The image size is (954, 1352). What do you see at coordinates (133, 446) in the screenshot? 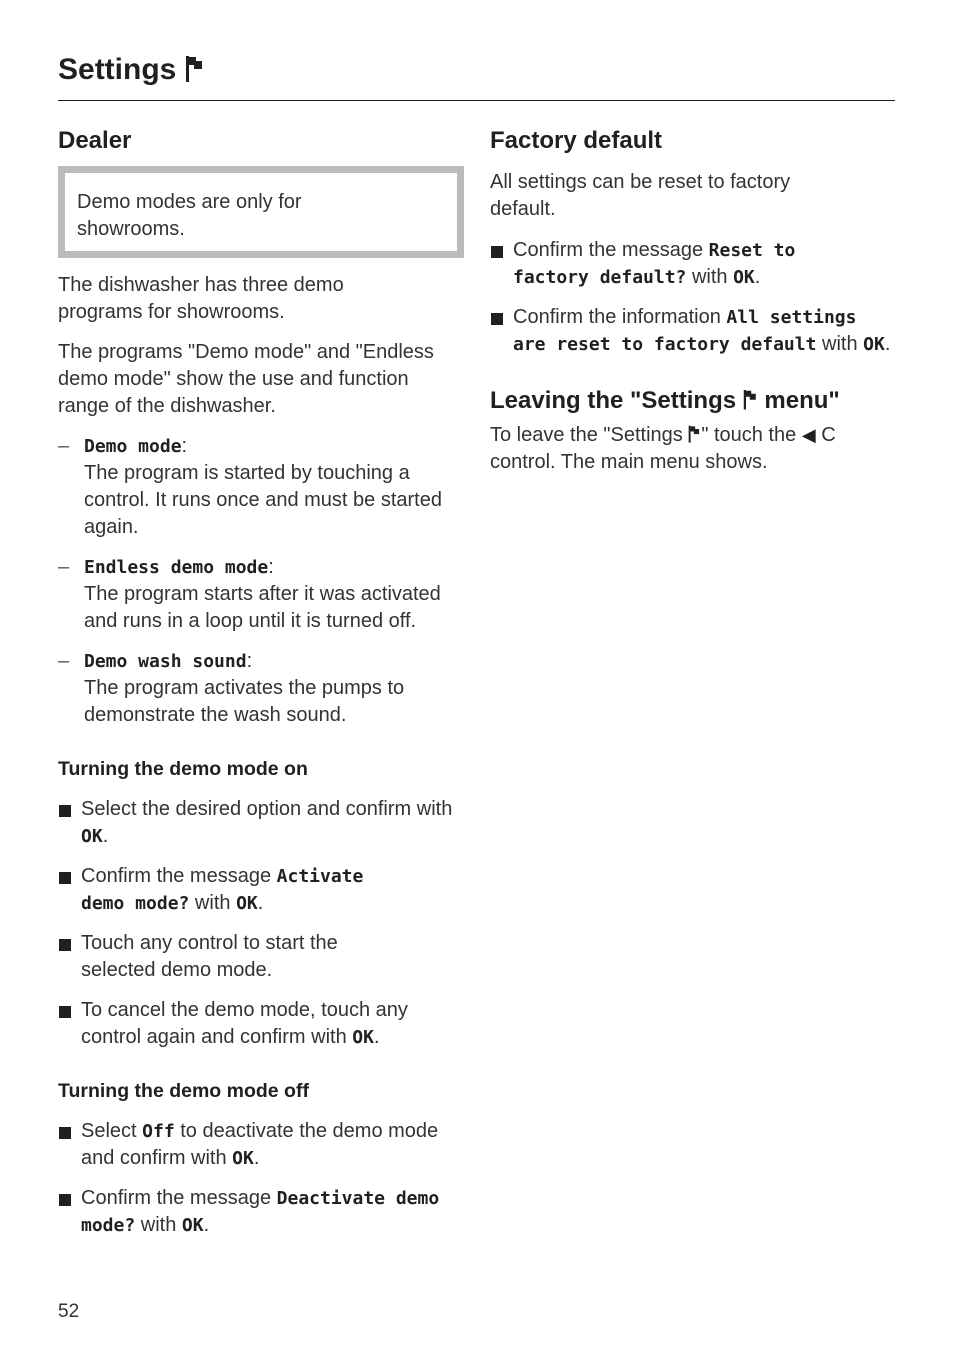
I see `lcd-demo-mode: Demo mode` at bounding box center [133, 446].